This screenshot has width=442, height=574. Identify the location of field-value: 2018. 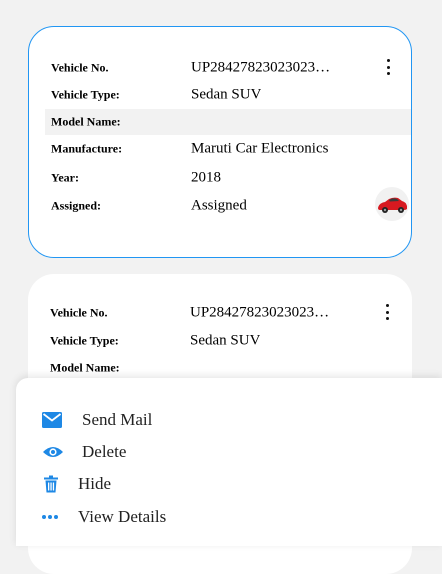
(206, 177).